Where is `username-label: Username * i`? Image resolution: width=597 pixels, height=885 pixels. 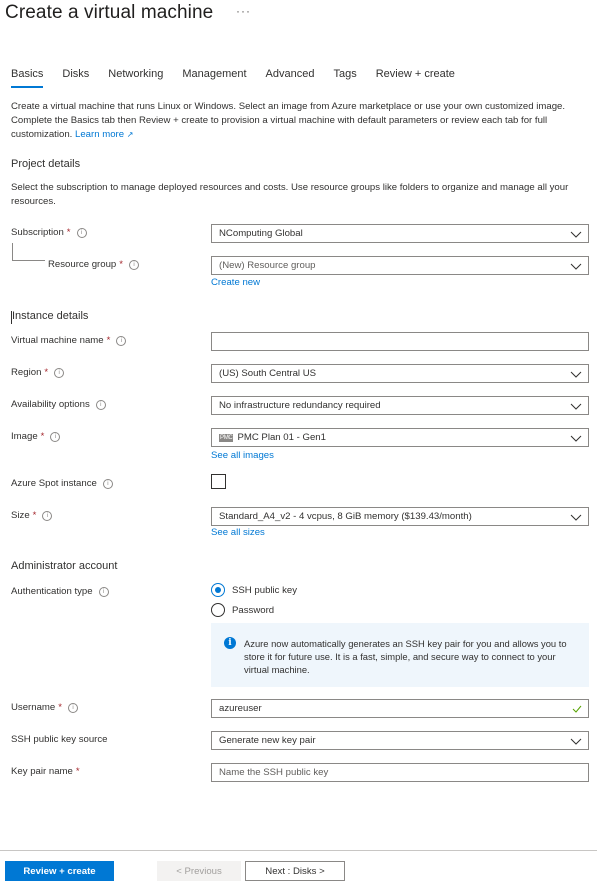
username-label: Username * i is located at coordinates (44, 707).